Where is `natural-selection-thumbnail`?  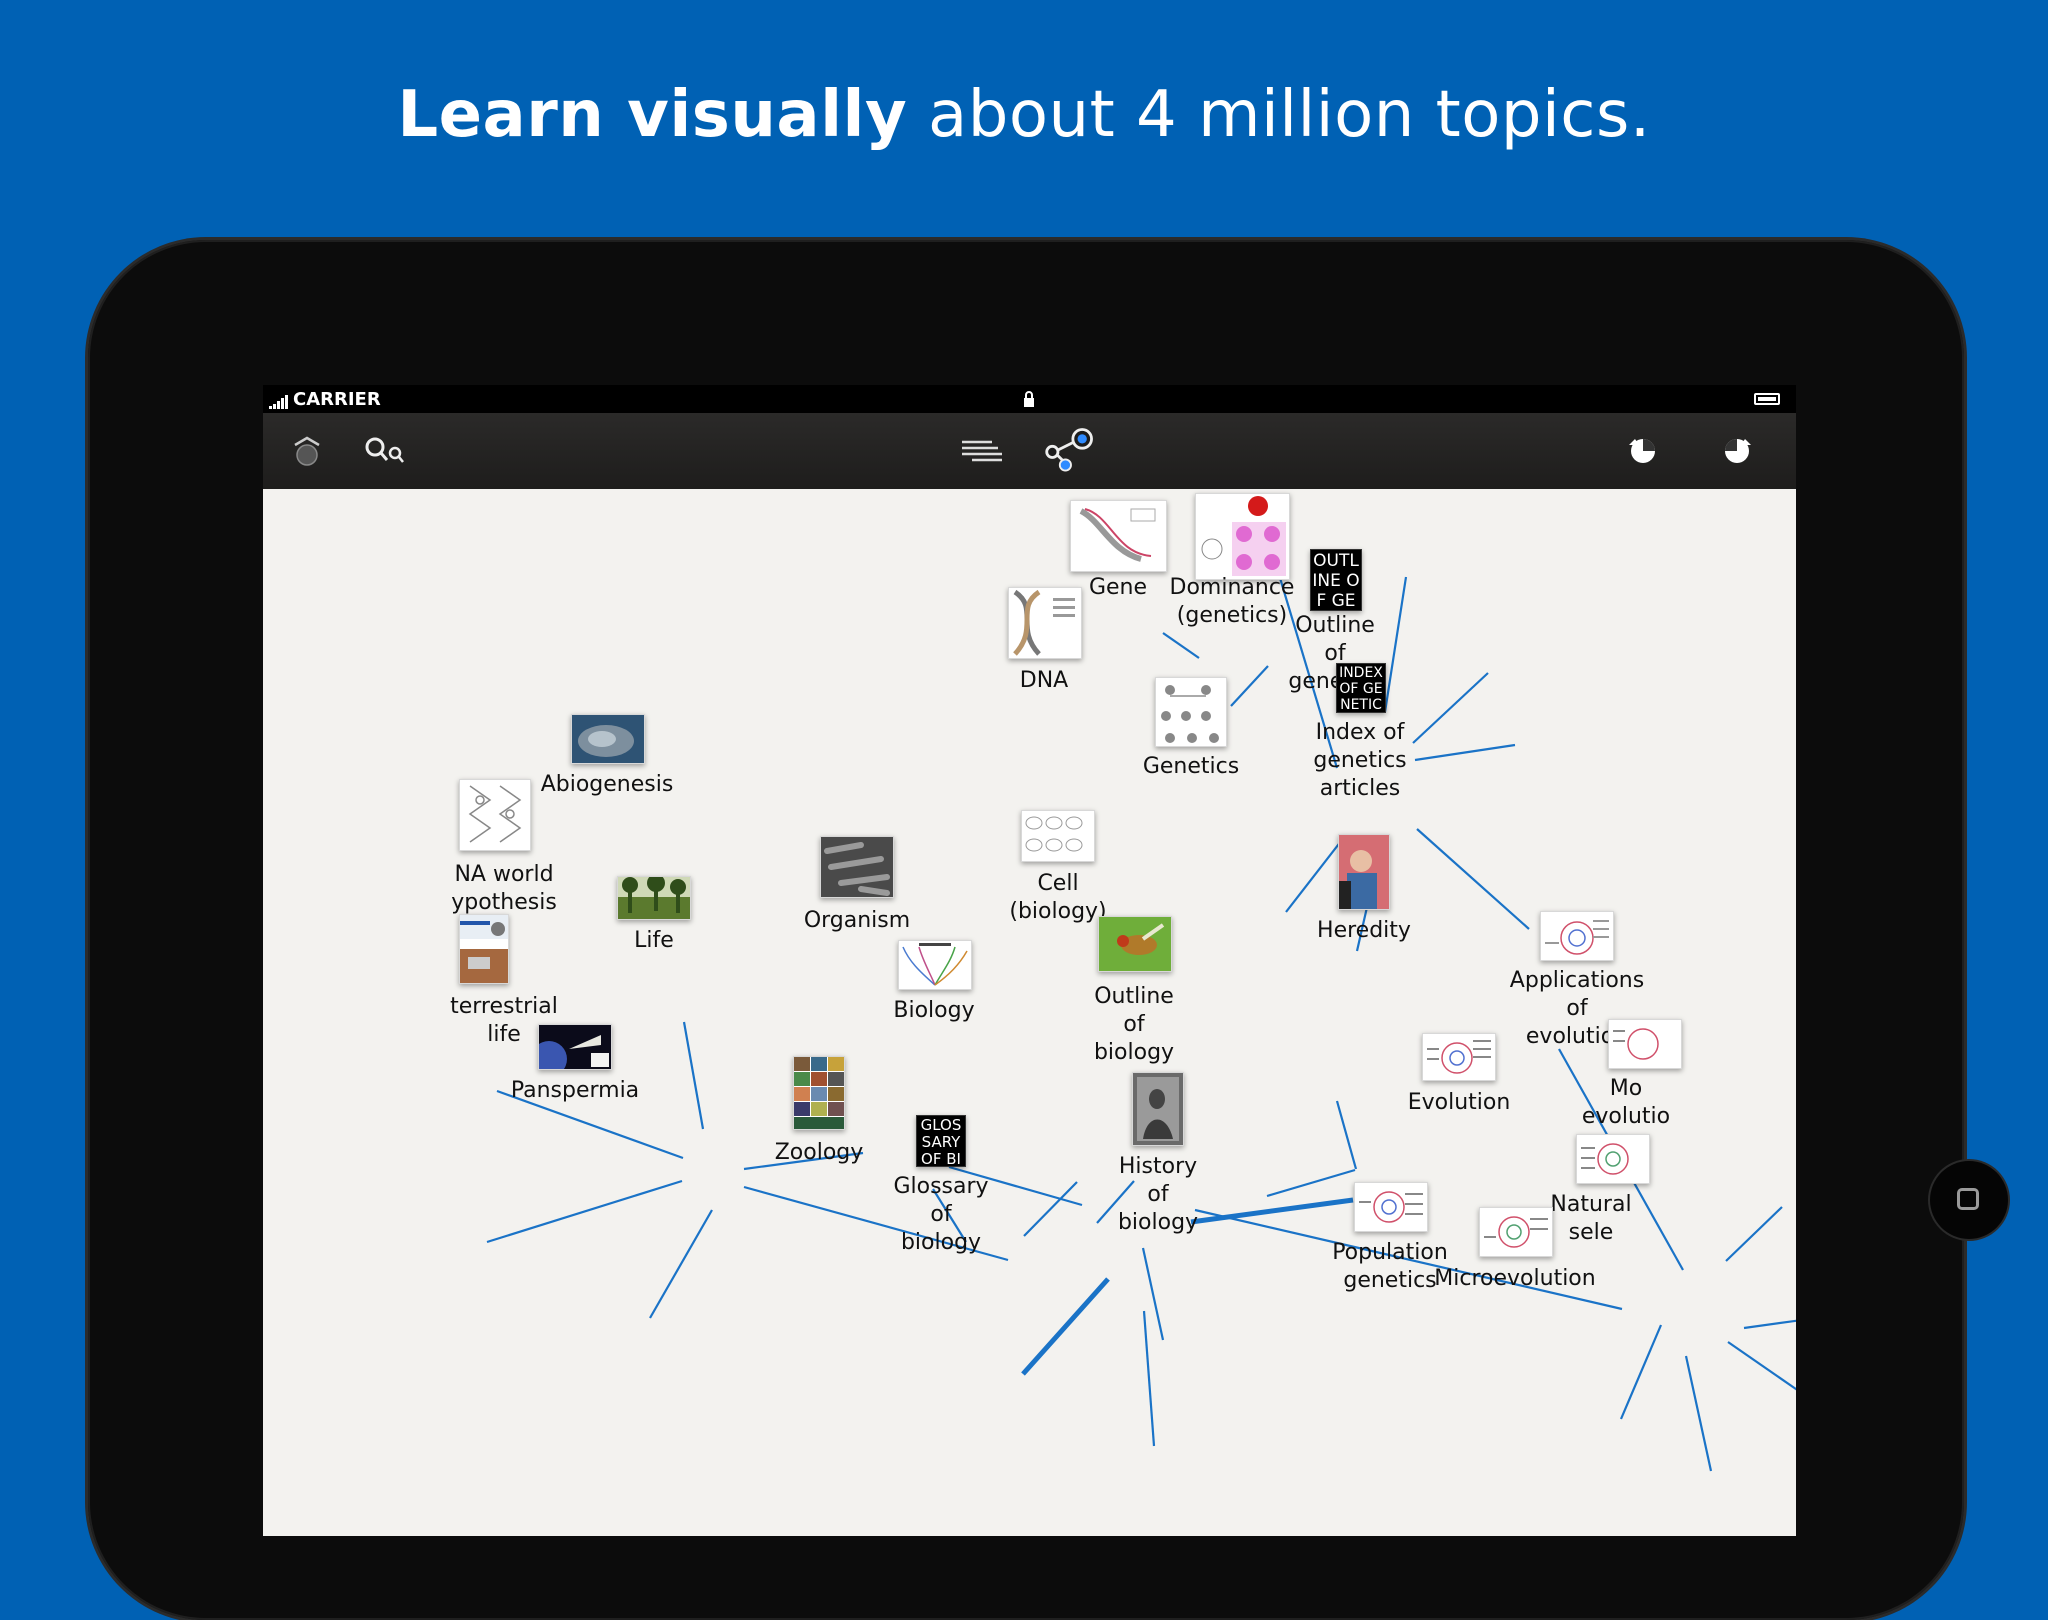 natural-selection-thumbnail is located at coordinates (1613, 1159).